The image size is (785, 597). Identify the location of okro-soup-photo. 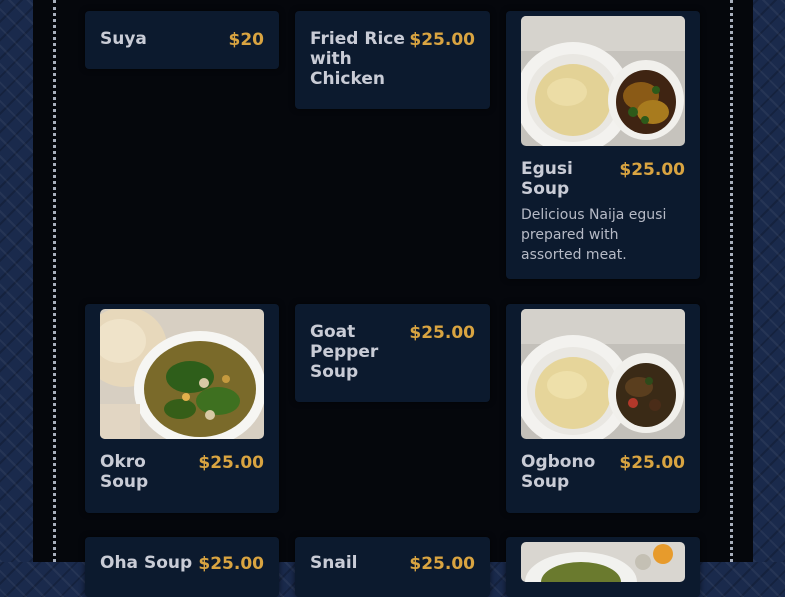
(182, 374).